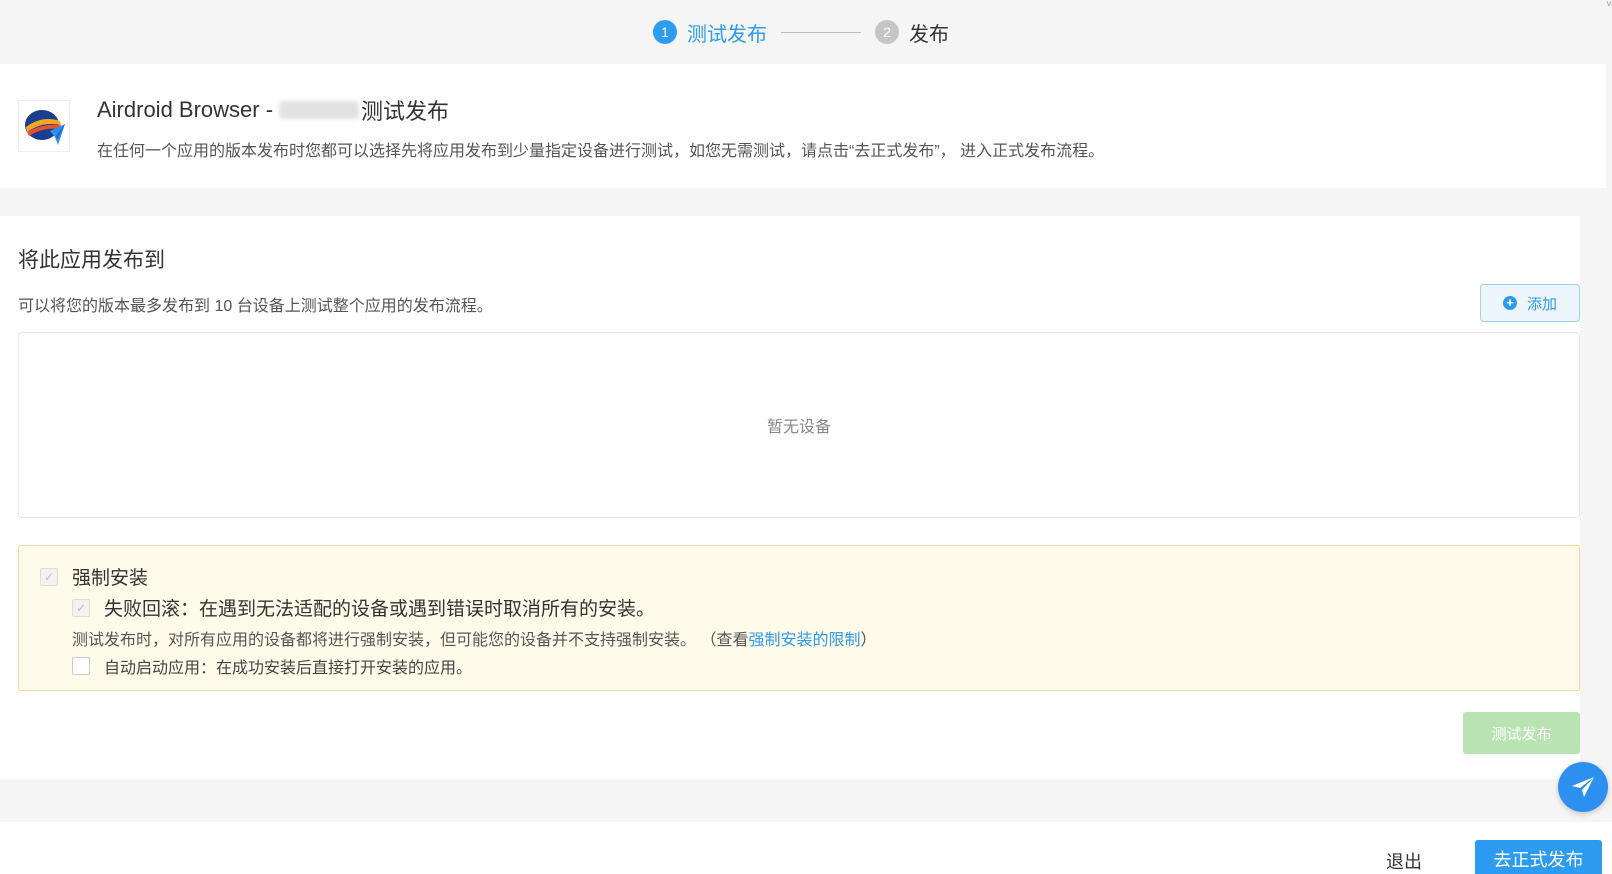 The height and width of the screenshot is (874, 1612). I want to click on go-publish-button: 去正式发布, so click(1538, 857).